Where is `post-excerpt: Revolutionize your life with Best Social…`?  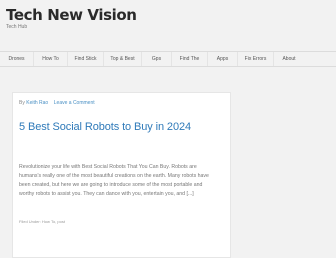 post-excerpt: Revolutionize your life with Best Social… is located at coordinates (124, 181).